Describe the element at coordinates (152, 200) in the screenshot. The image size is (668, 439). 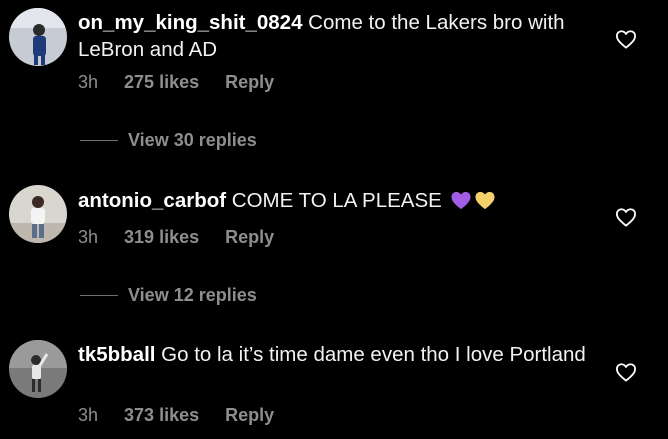
I see `username: antonio_carbof` at that location.